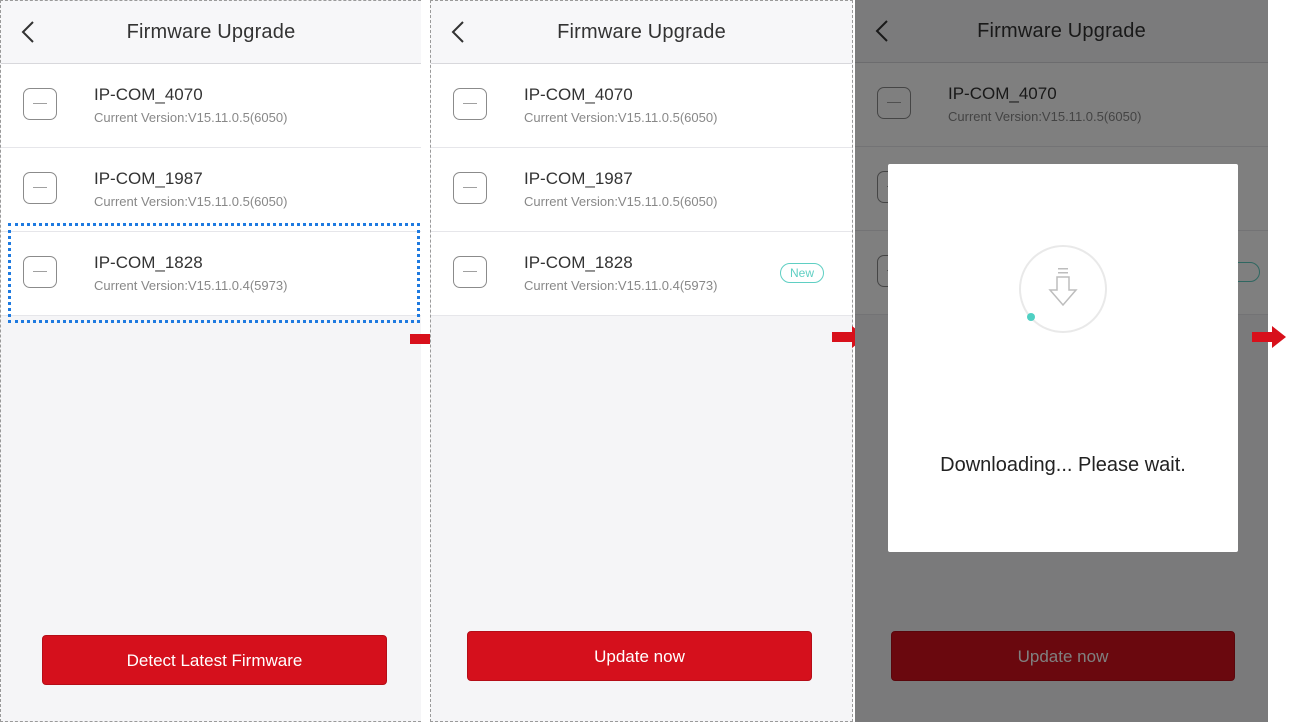 This screenshot has width=1291, height=722. Describe the element at coordinates (1063, 465) in the screenshot. I see `download-status-text: Downloading... Please wait.` at that location.